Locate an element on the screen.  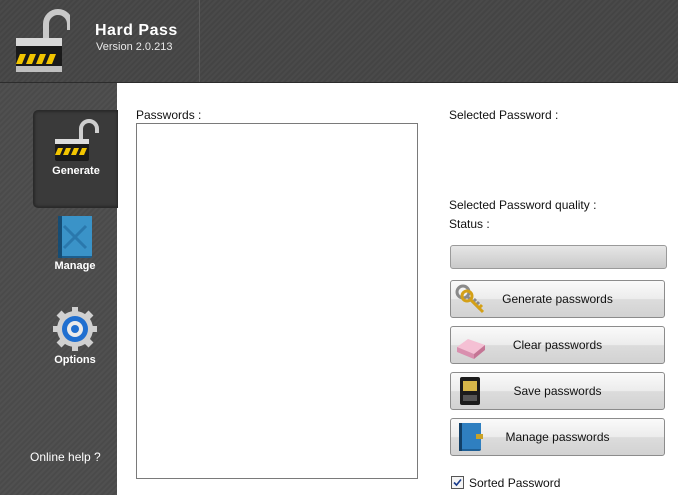
checkmark-icon is located at coordinates (457, 482).